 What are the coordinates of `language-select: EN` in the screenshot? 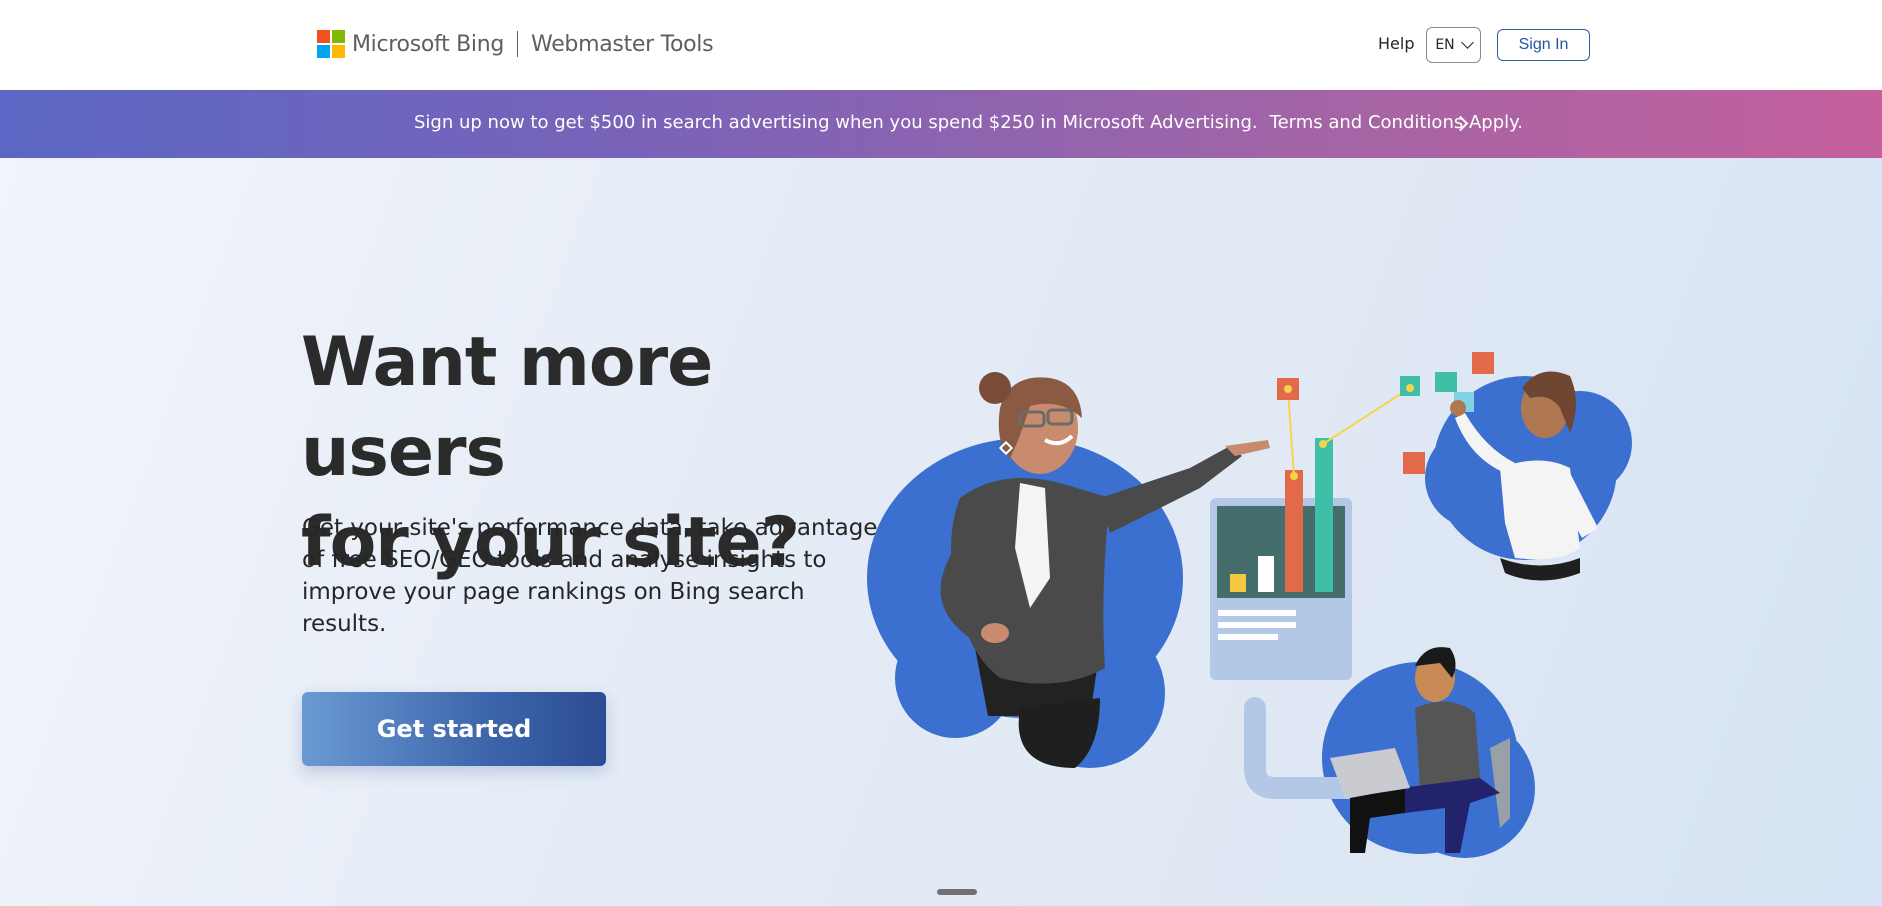 It's located at (1453, 45).